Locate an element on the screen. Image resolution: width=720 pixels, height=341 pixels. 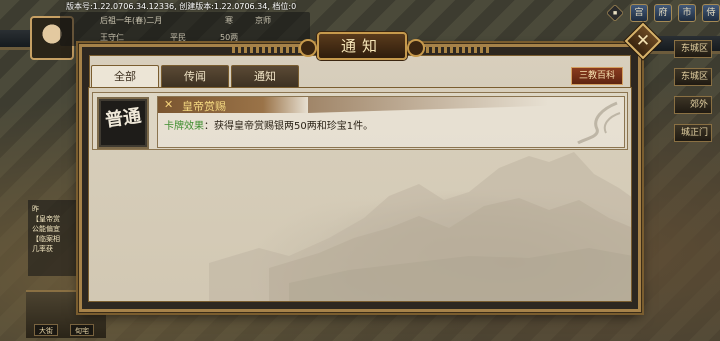
residence-button: 旬宅 is located at coordinates (82, 330).